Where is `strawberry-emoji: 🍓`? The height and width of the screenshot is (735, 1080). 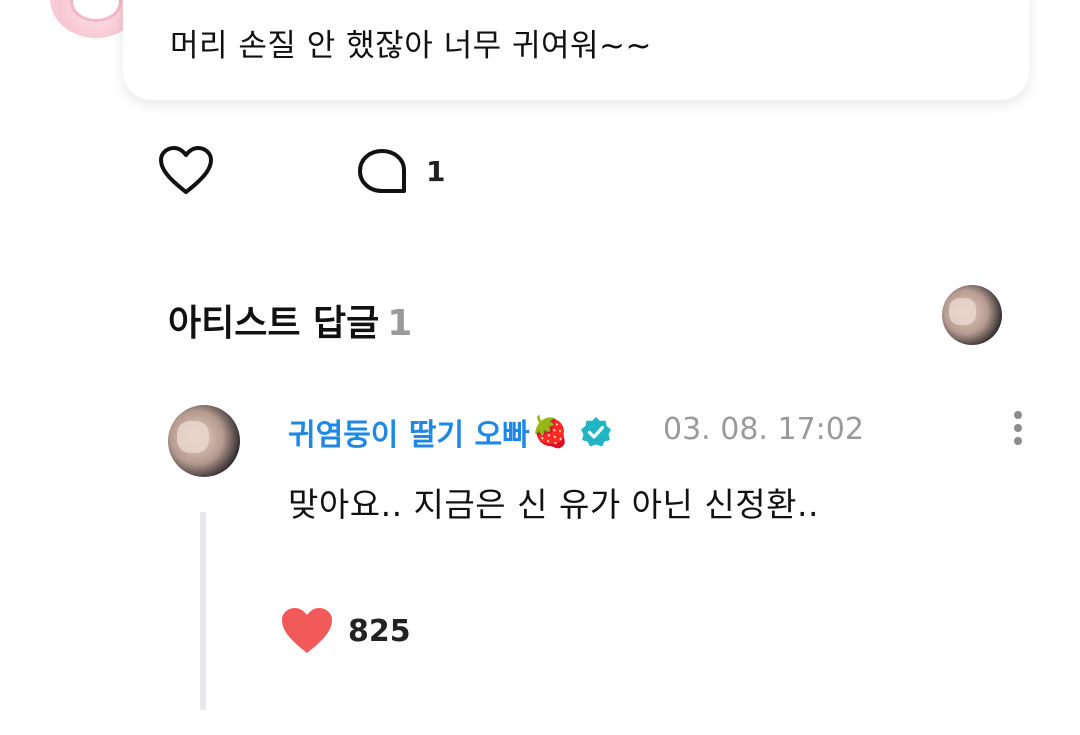
strawberry-emoji: 🍓 is located at coordinates (550, 432).